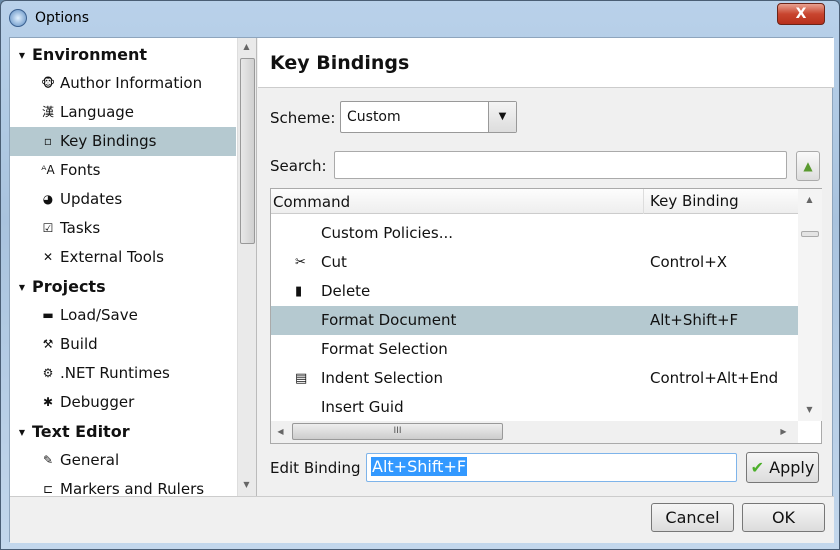 The width and height of the screenshot is (840, 550). Describe the element at coordinates (691, 201) in the screenshot. I see `column-key-binding: Key Binding` at that location.